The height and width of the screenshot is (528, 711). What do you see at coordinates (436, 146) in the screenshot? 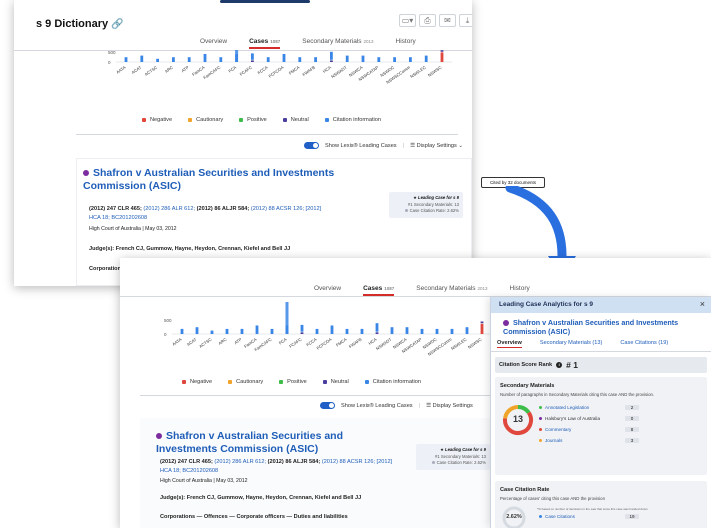
I see `display-settings-button: ☰ Display Settings ⌄` at bounding box center [436, 146].